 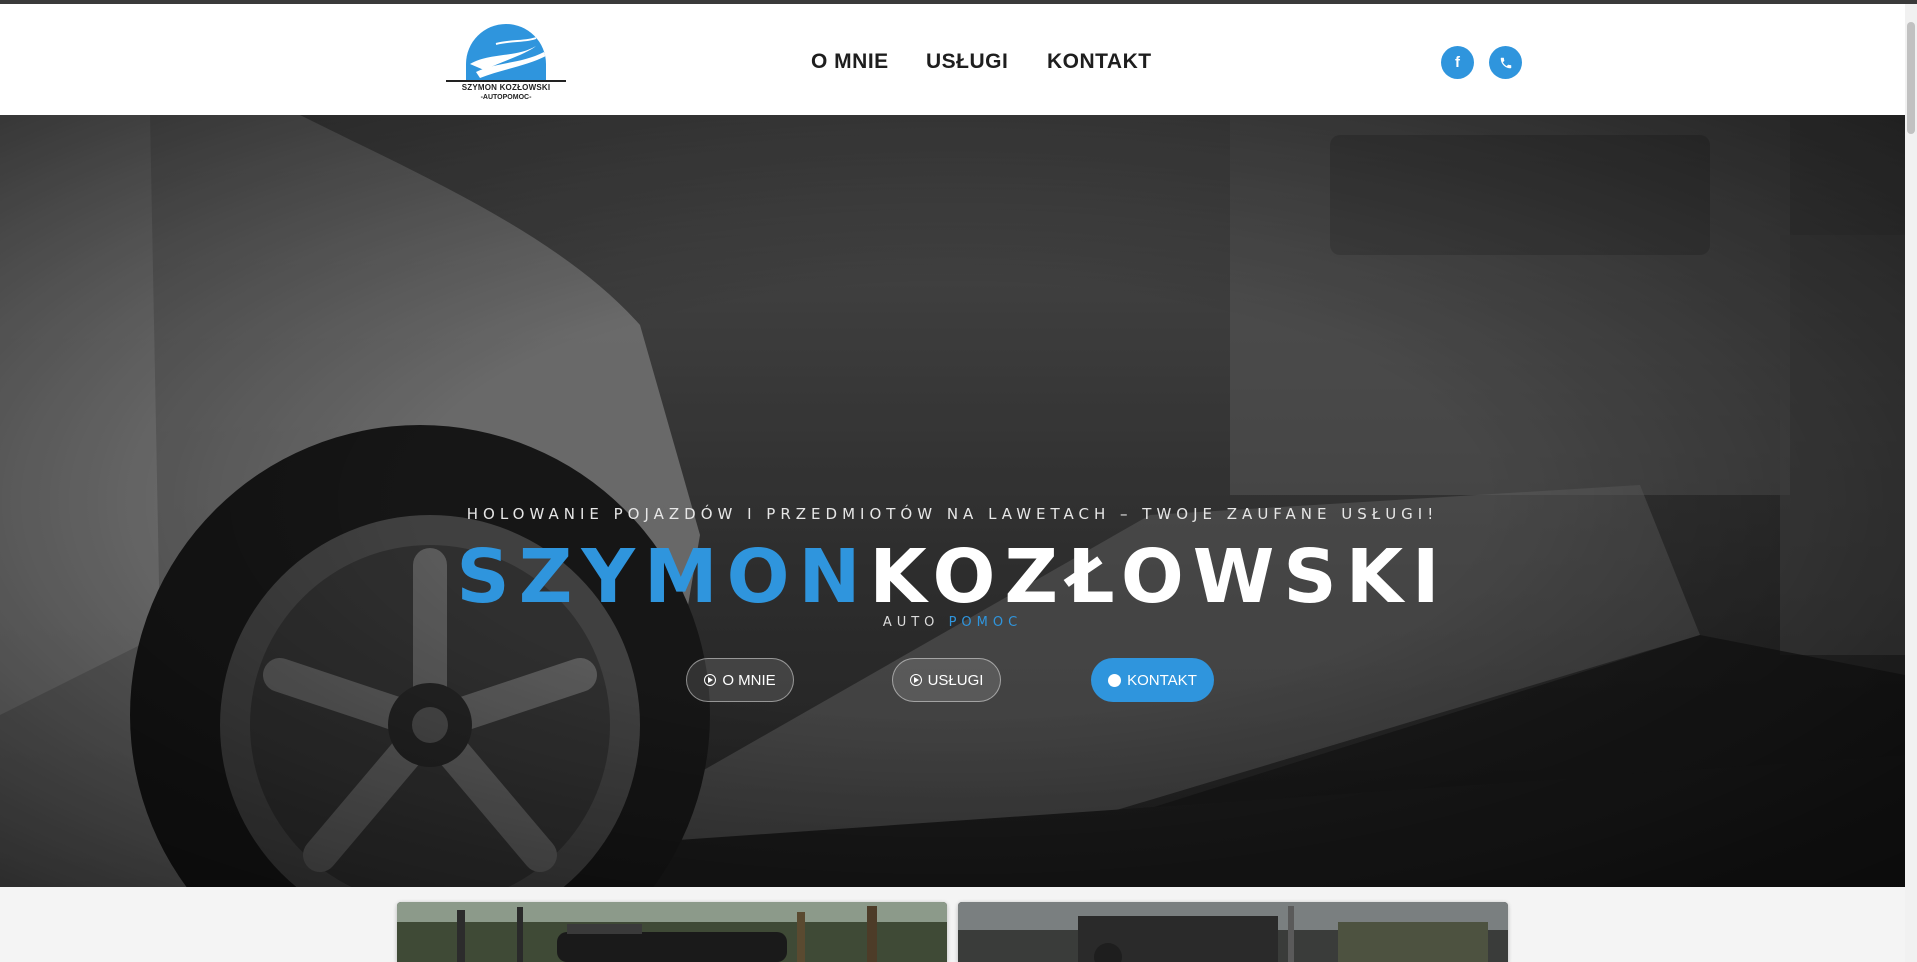 What do you see at coordinates (850, 65) in the screenshot?
I see `nav-item-o-mnie: O MNIE` at bounding box center [850, 65].